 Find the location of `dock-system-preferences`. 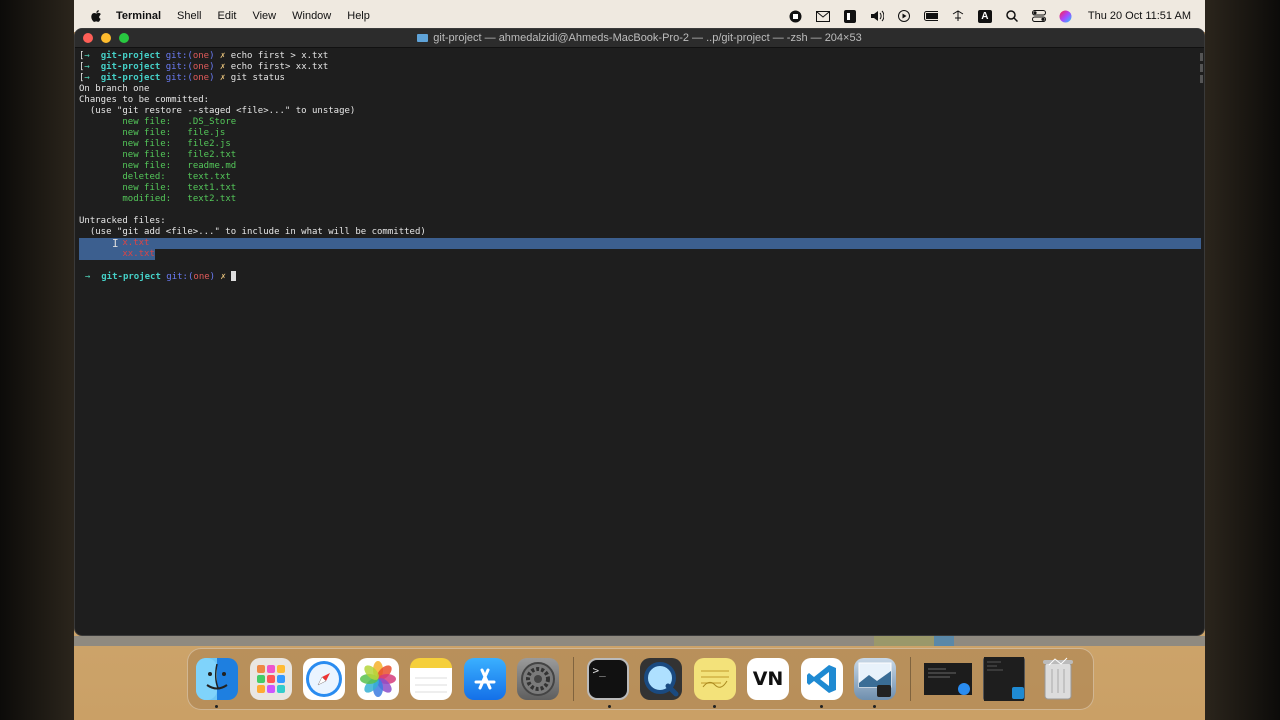

dock-system-preferences is located at coordinates (538, 679).